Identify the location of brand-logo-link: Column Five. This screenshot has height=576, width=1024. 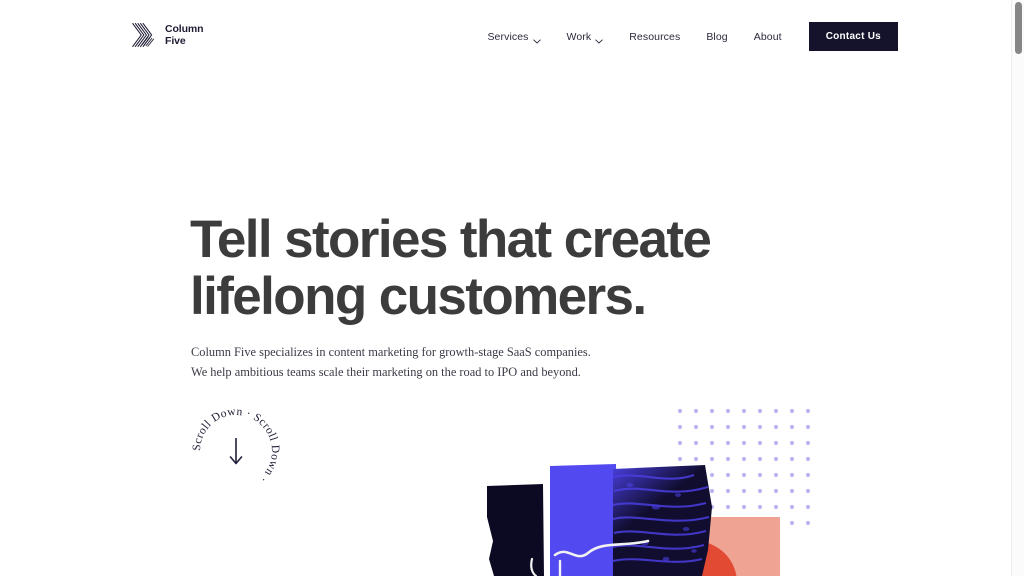
(166, 35).